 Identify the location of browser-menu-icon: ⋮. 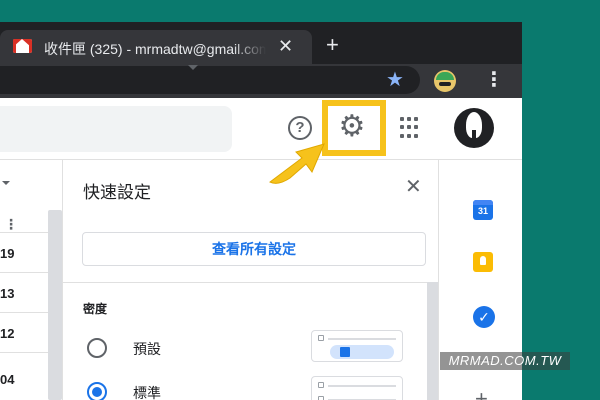
(494, 80).